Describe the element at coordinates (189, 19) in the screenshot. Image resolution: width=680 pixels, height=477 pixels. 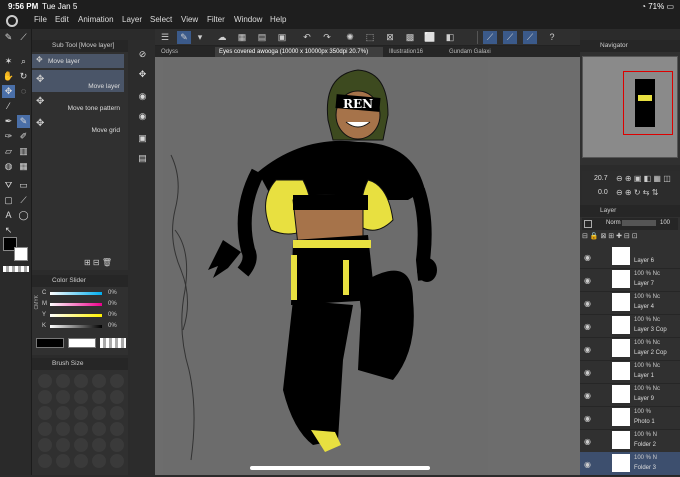
I see `menu-view: View` at that location.